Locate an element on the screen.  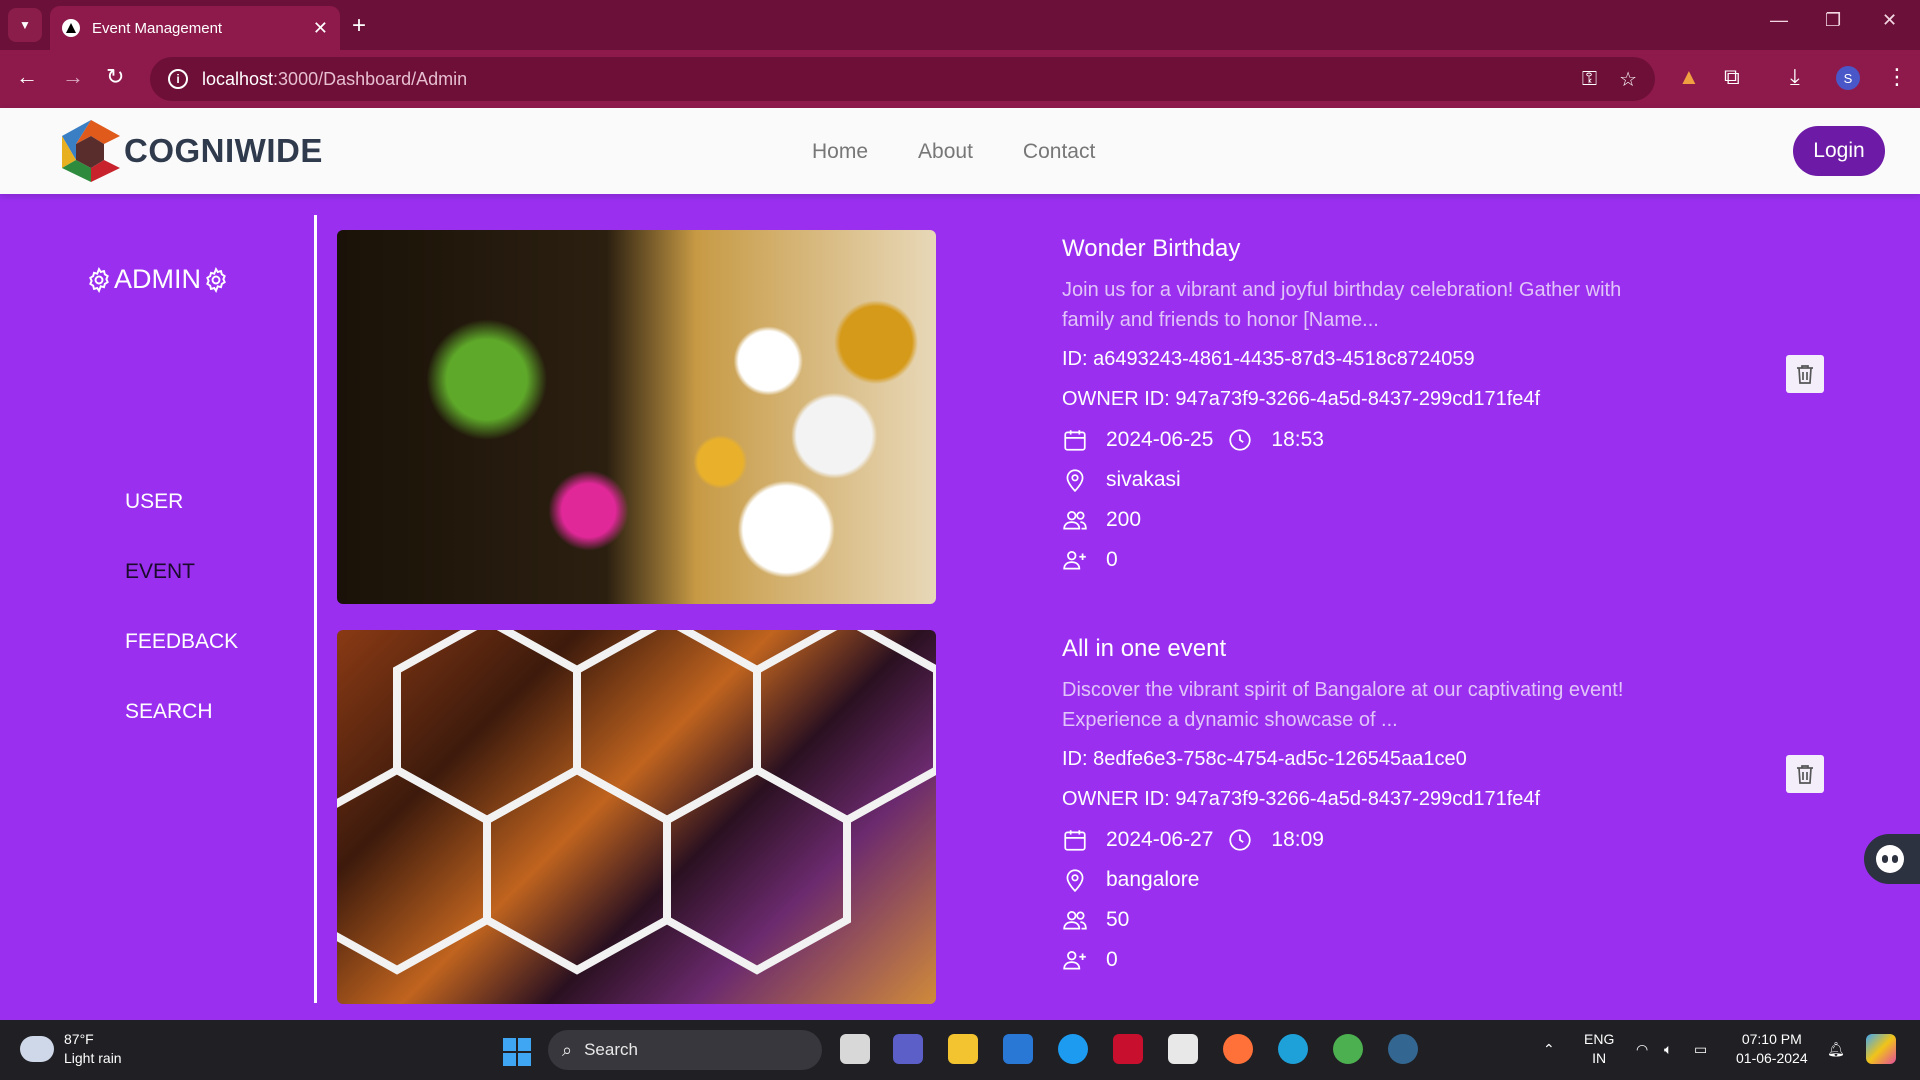
weather-widget: 87°F Light rain is located at coordinates (71, 1049).